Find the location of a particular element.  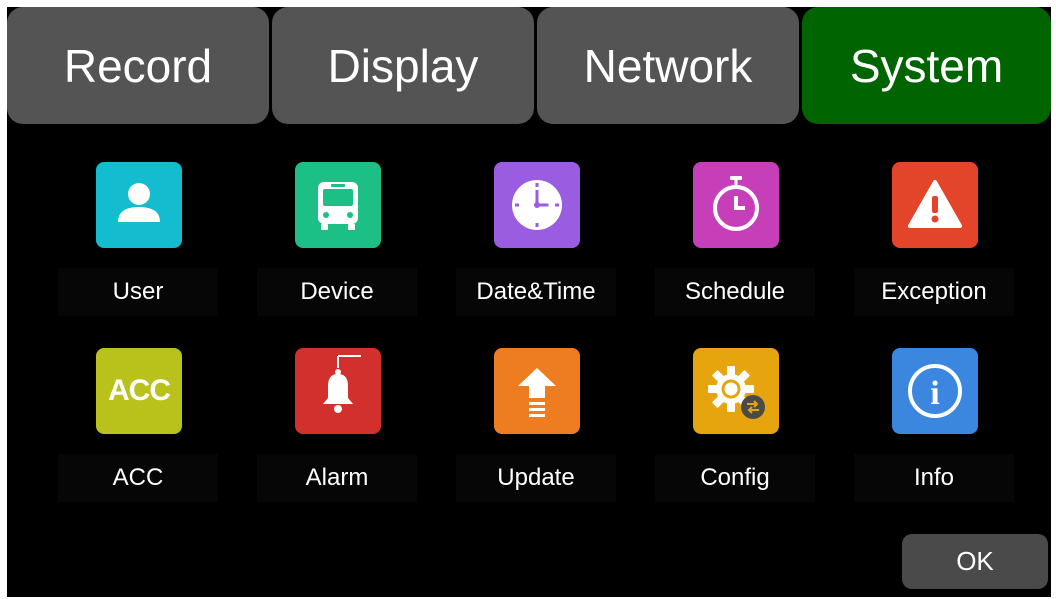

tab-display: Display is located at coordinates (403, 65).